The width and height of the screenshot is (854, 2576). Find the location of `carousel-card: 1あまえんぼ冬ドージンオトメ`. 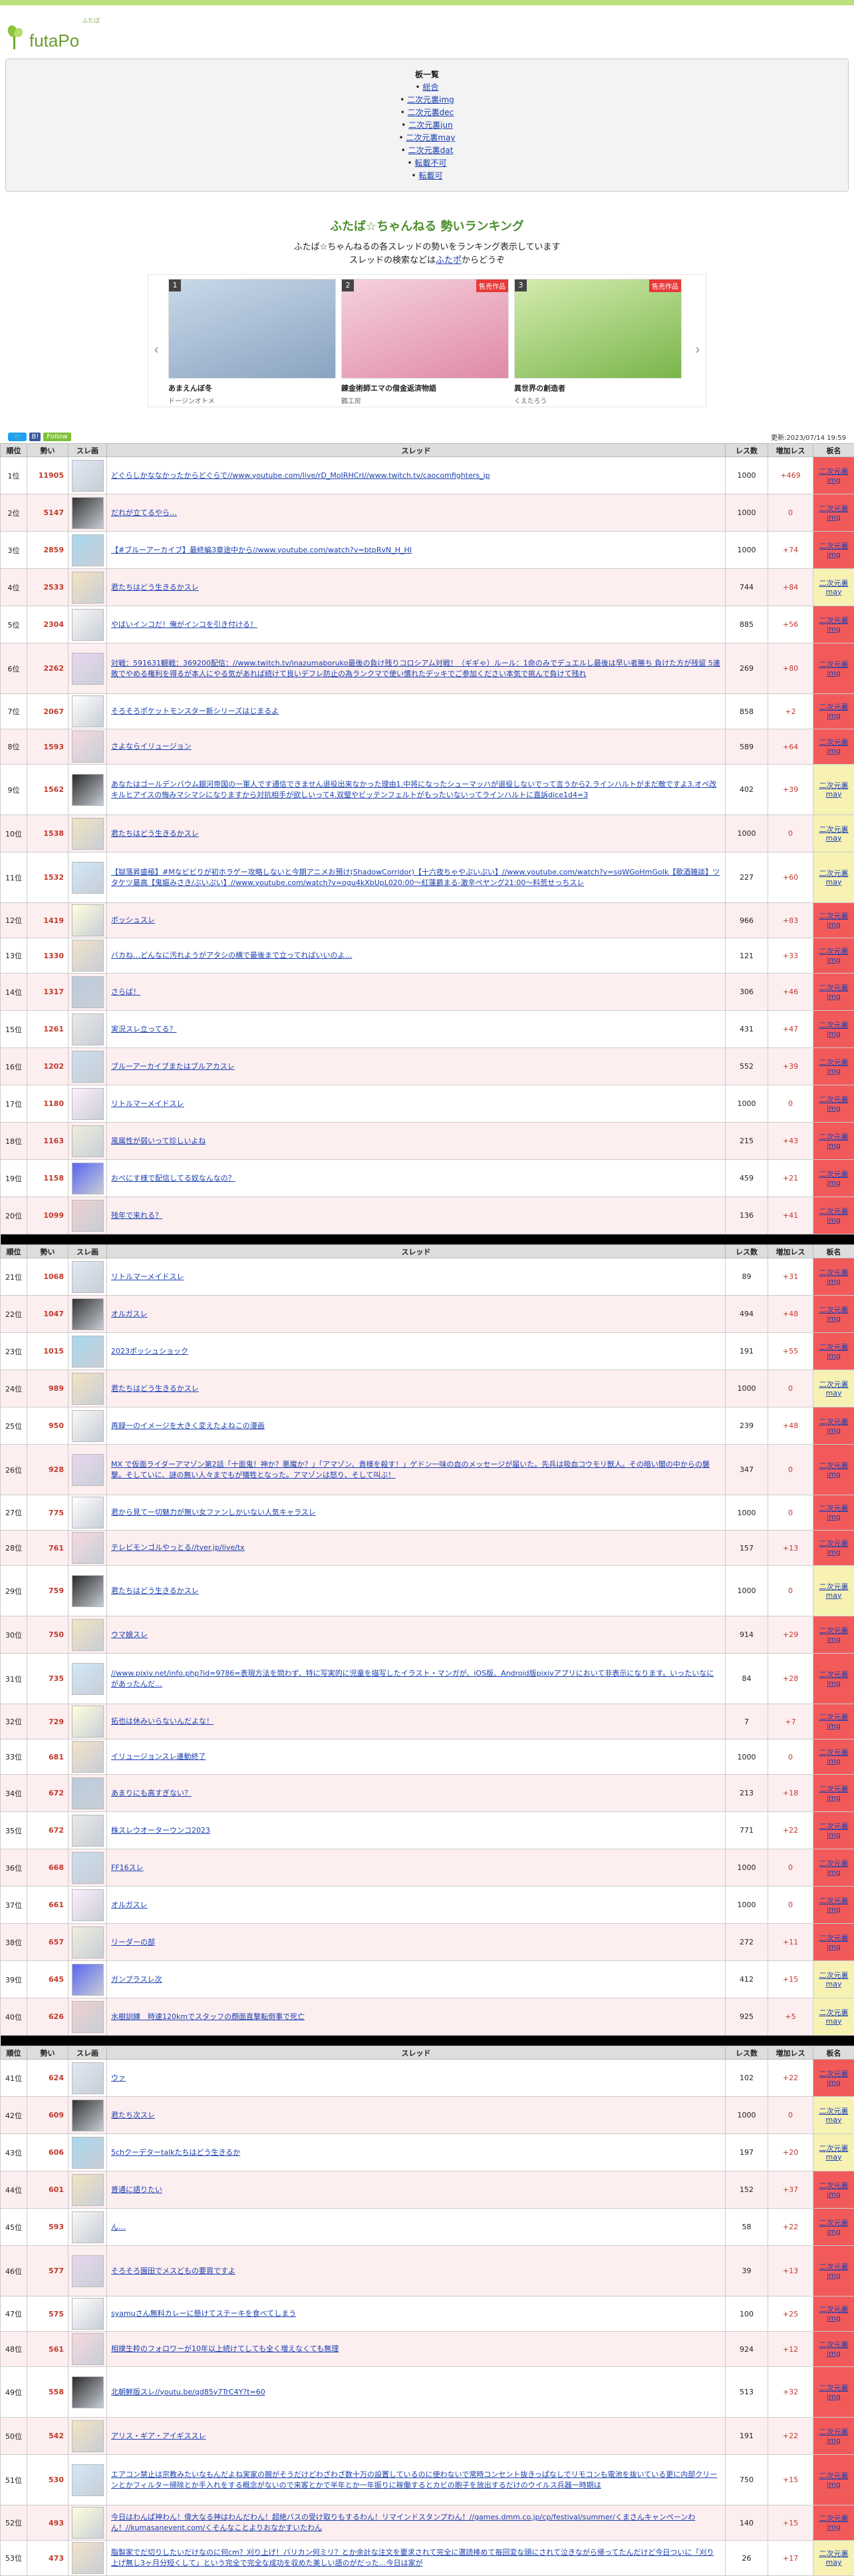

carousel-card: 1あまえんぼ冬ドージンオトメ is located at coordinates (252, 342).